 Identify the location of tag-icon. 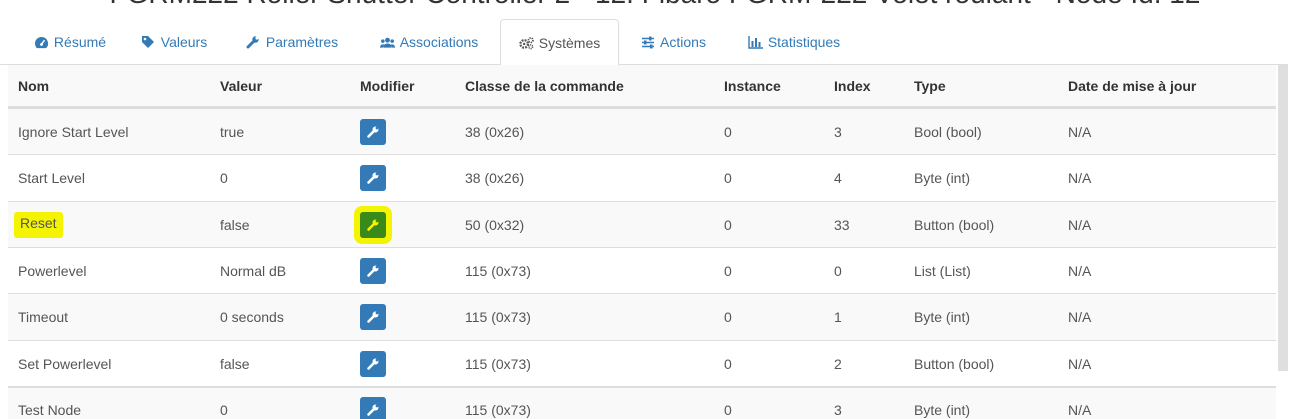
(148, 42).